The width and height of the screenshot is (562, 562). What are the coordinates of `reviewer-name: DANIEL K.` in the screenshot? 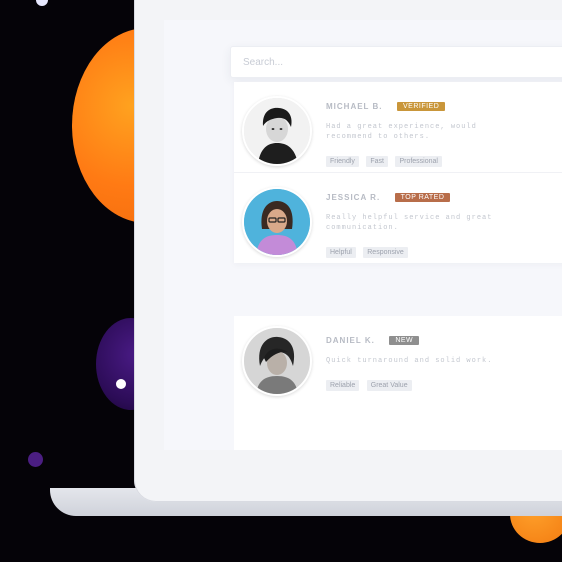 It's located at (350, 341).